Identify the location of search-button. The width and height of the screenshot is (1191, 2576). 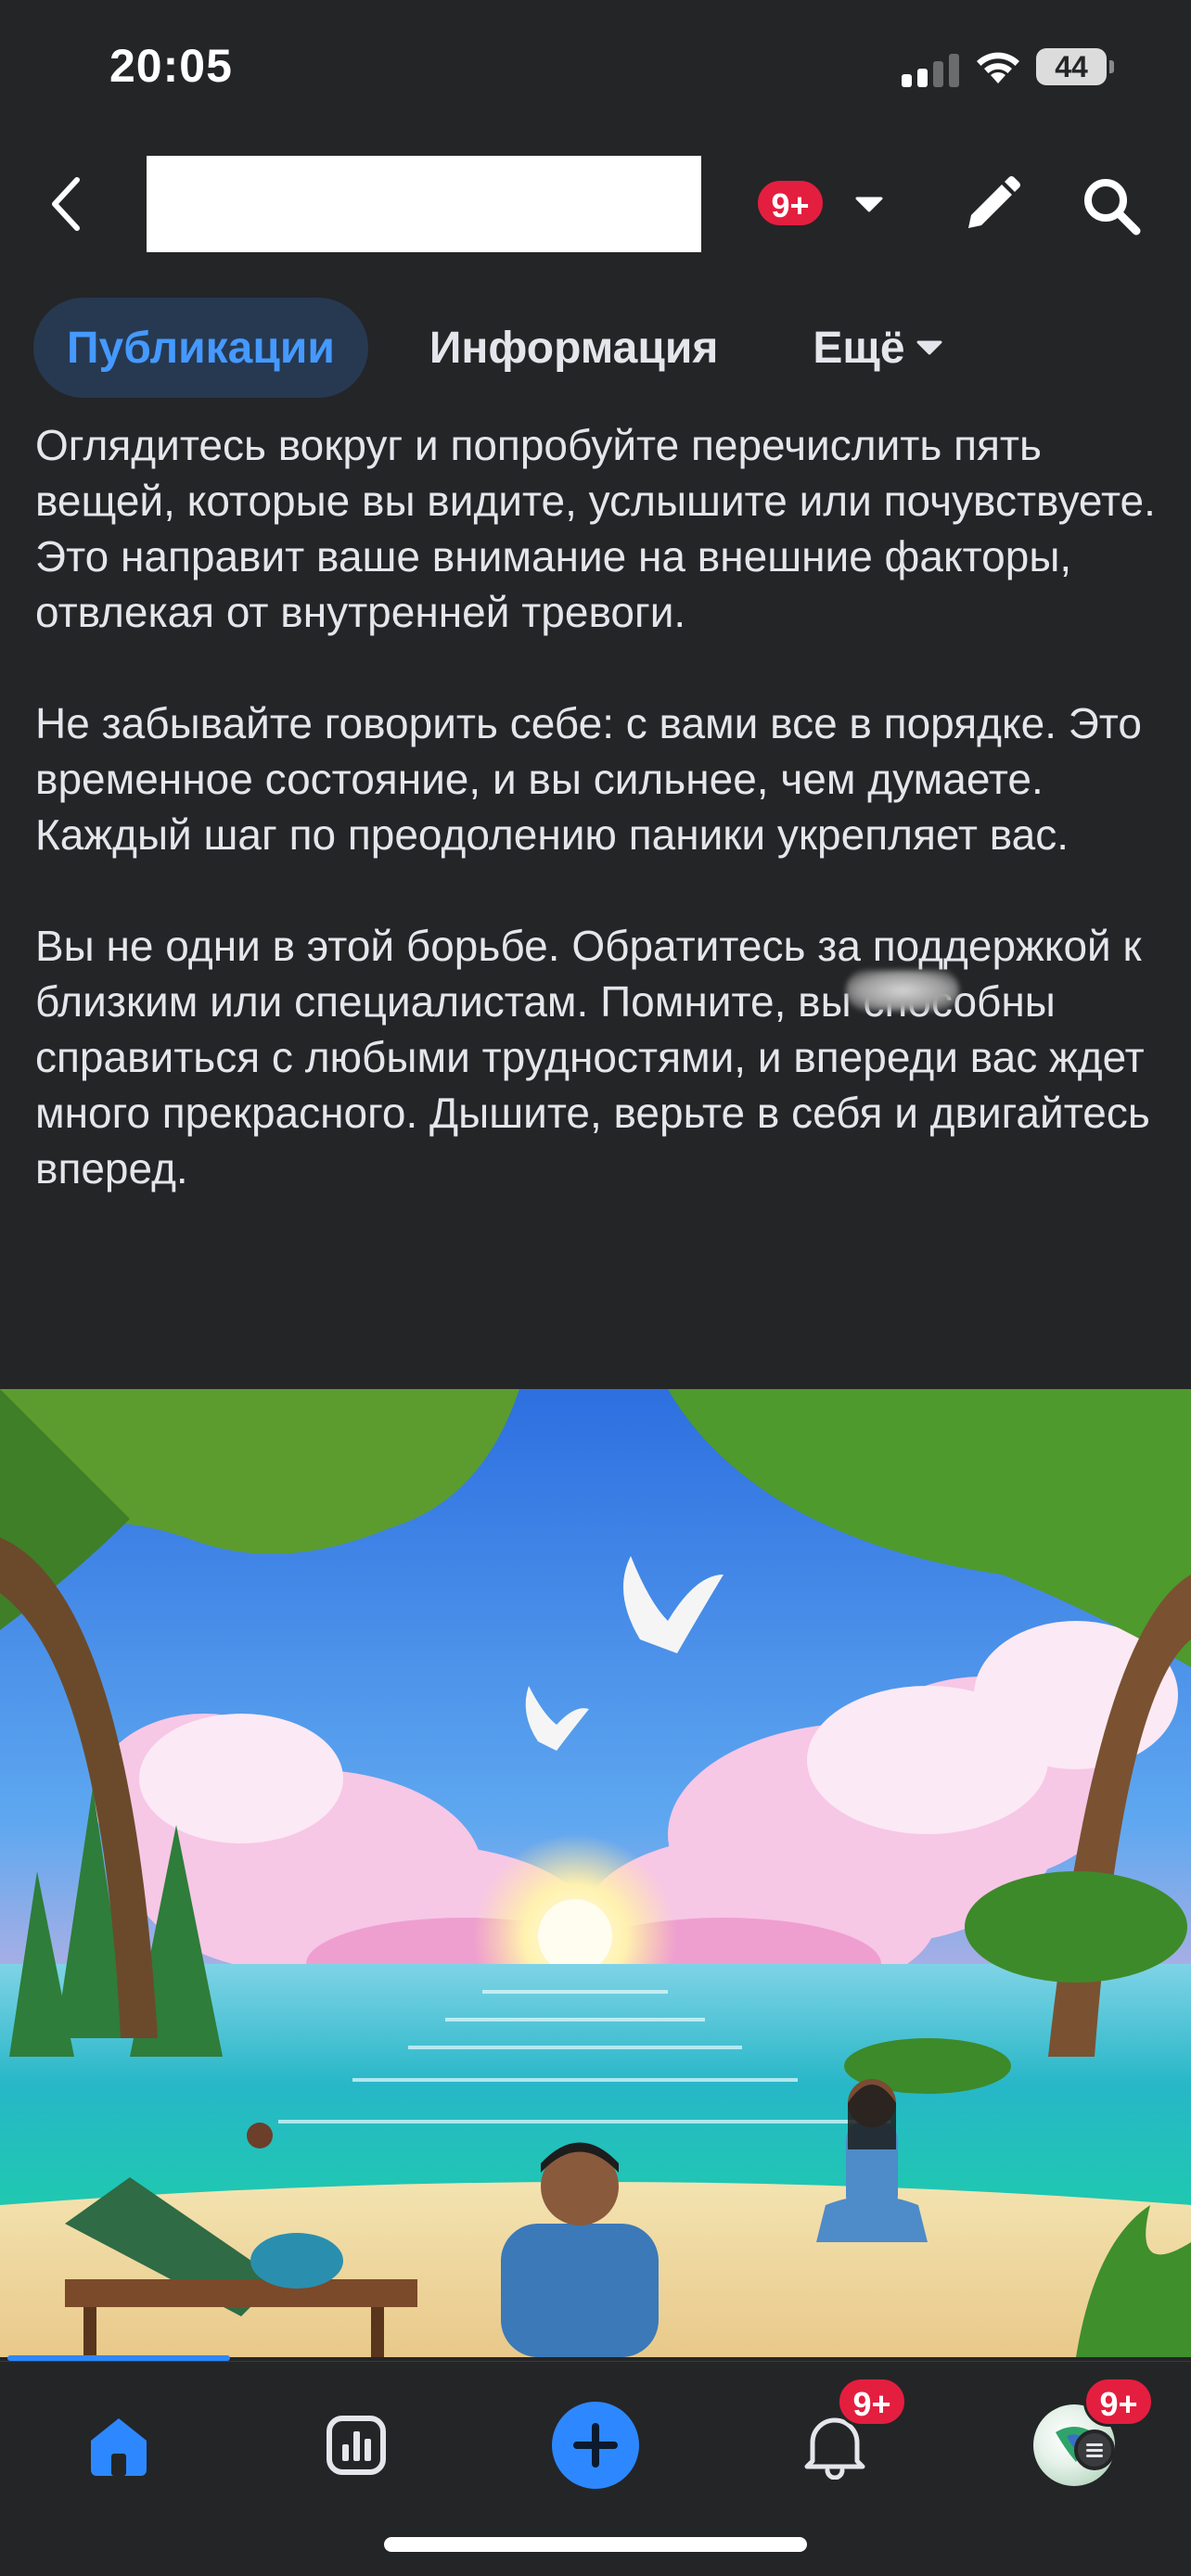
(1111, 206).